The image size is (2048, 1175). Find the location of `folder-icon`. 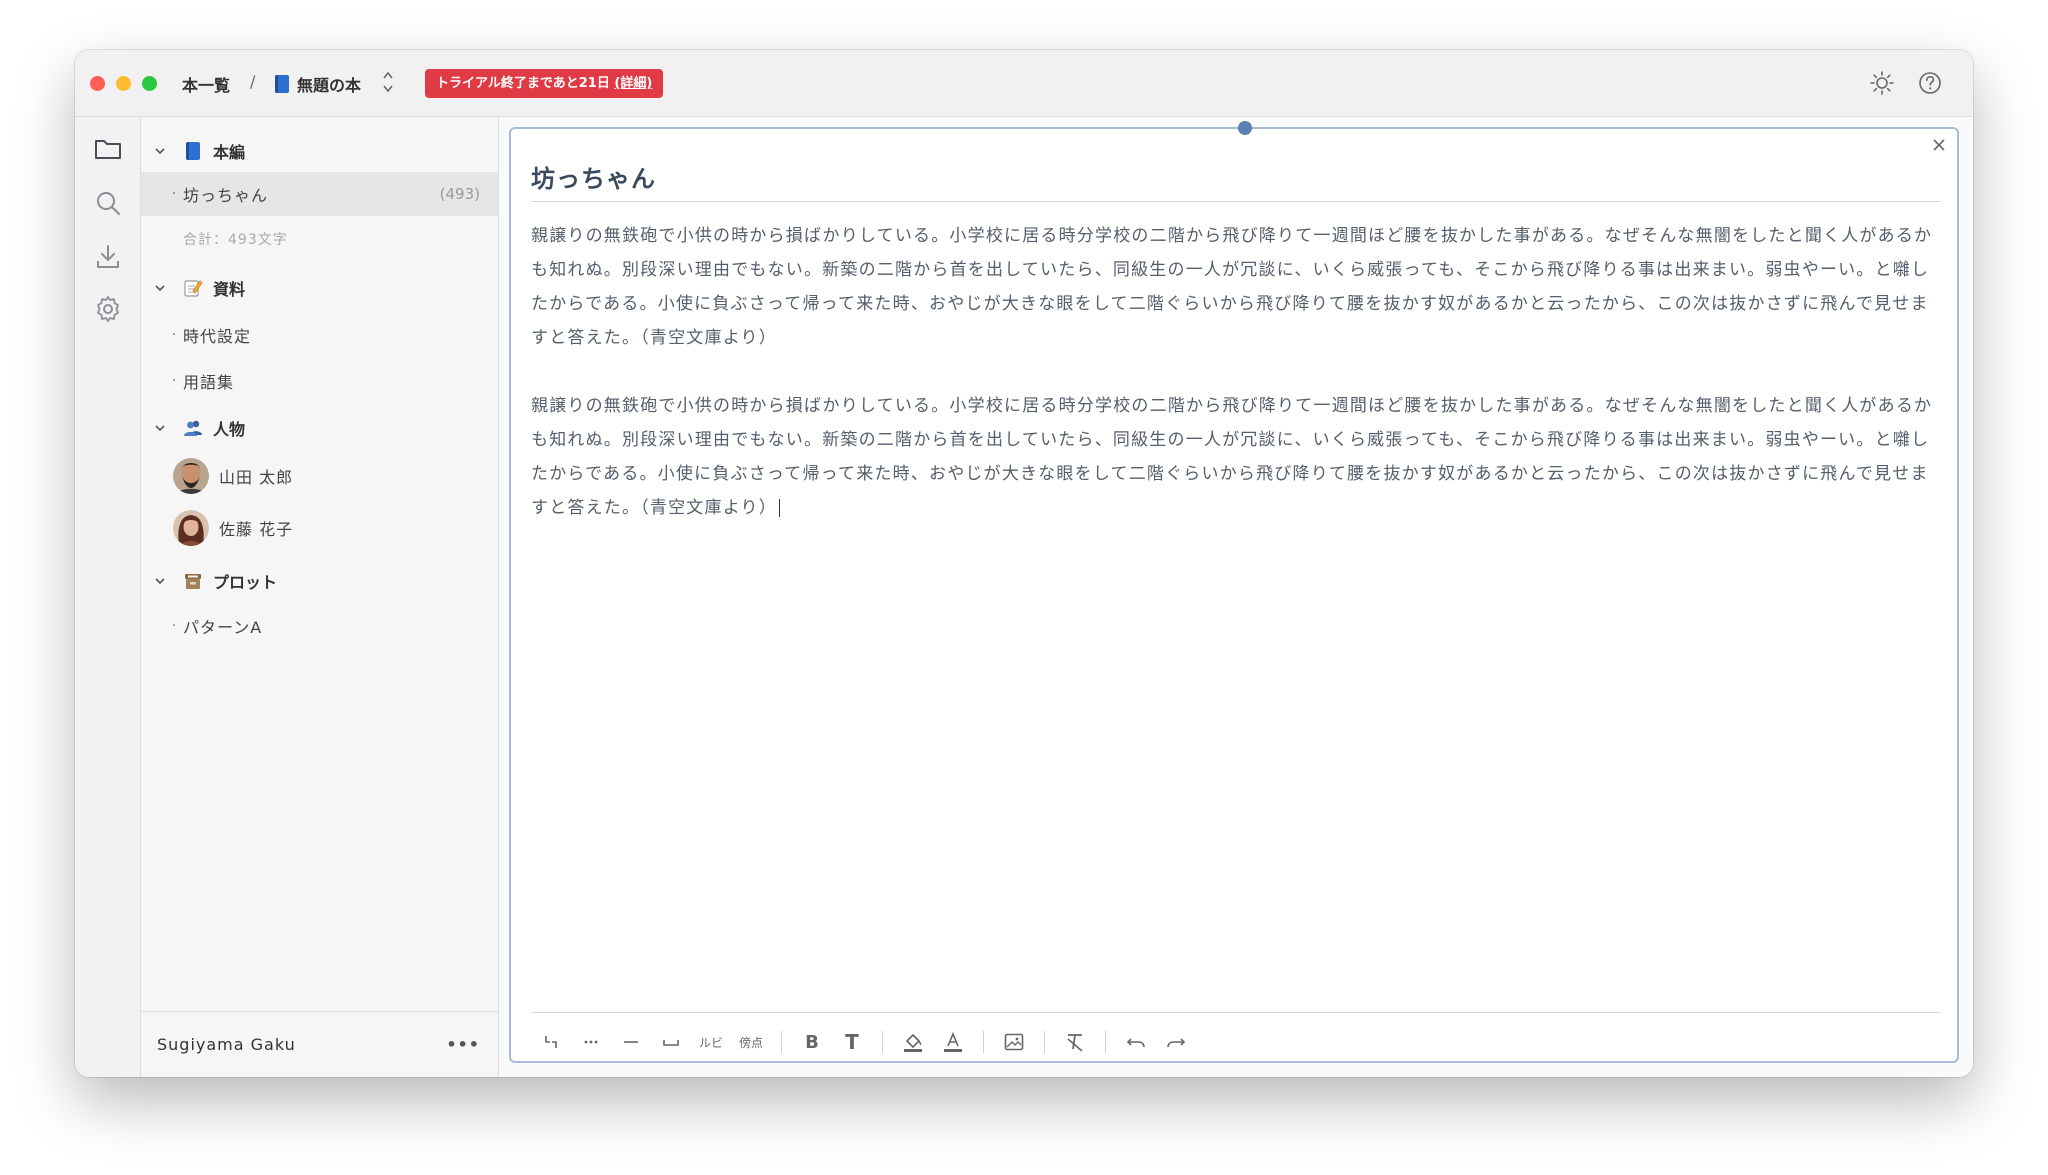

folder-icon is located at coordinates (108, 149).